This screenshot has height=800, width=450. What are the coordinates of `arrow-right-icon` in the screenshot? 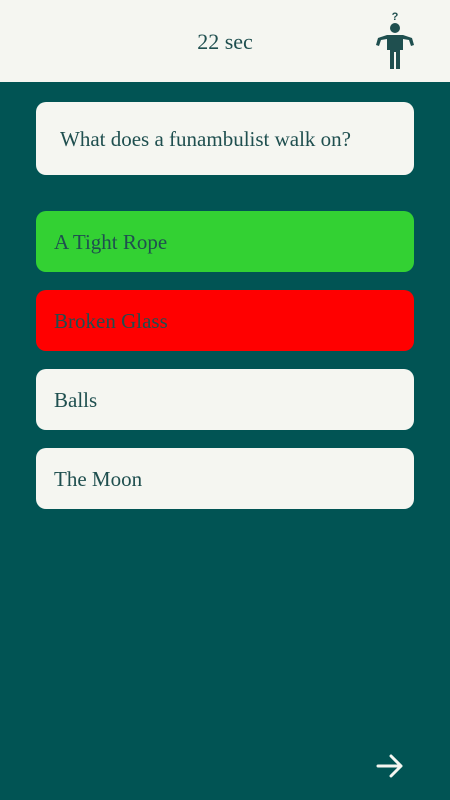 It's located at (389, 766).